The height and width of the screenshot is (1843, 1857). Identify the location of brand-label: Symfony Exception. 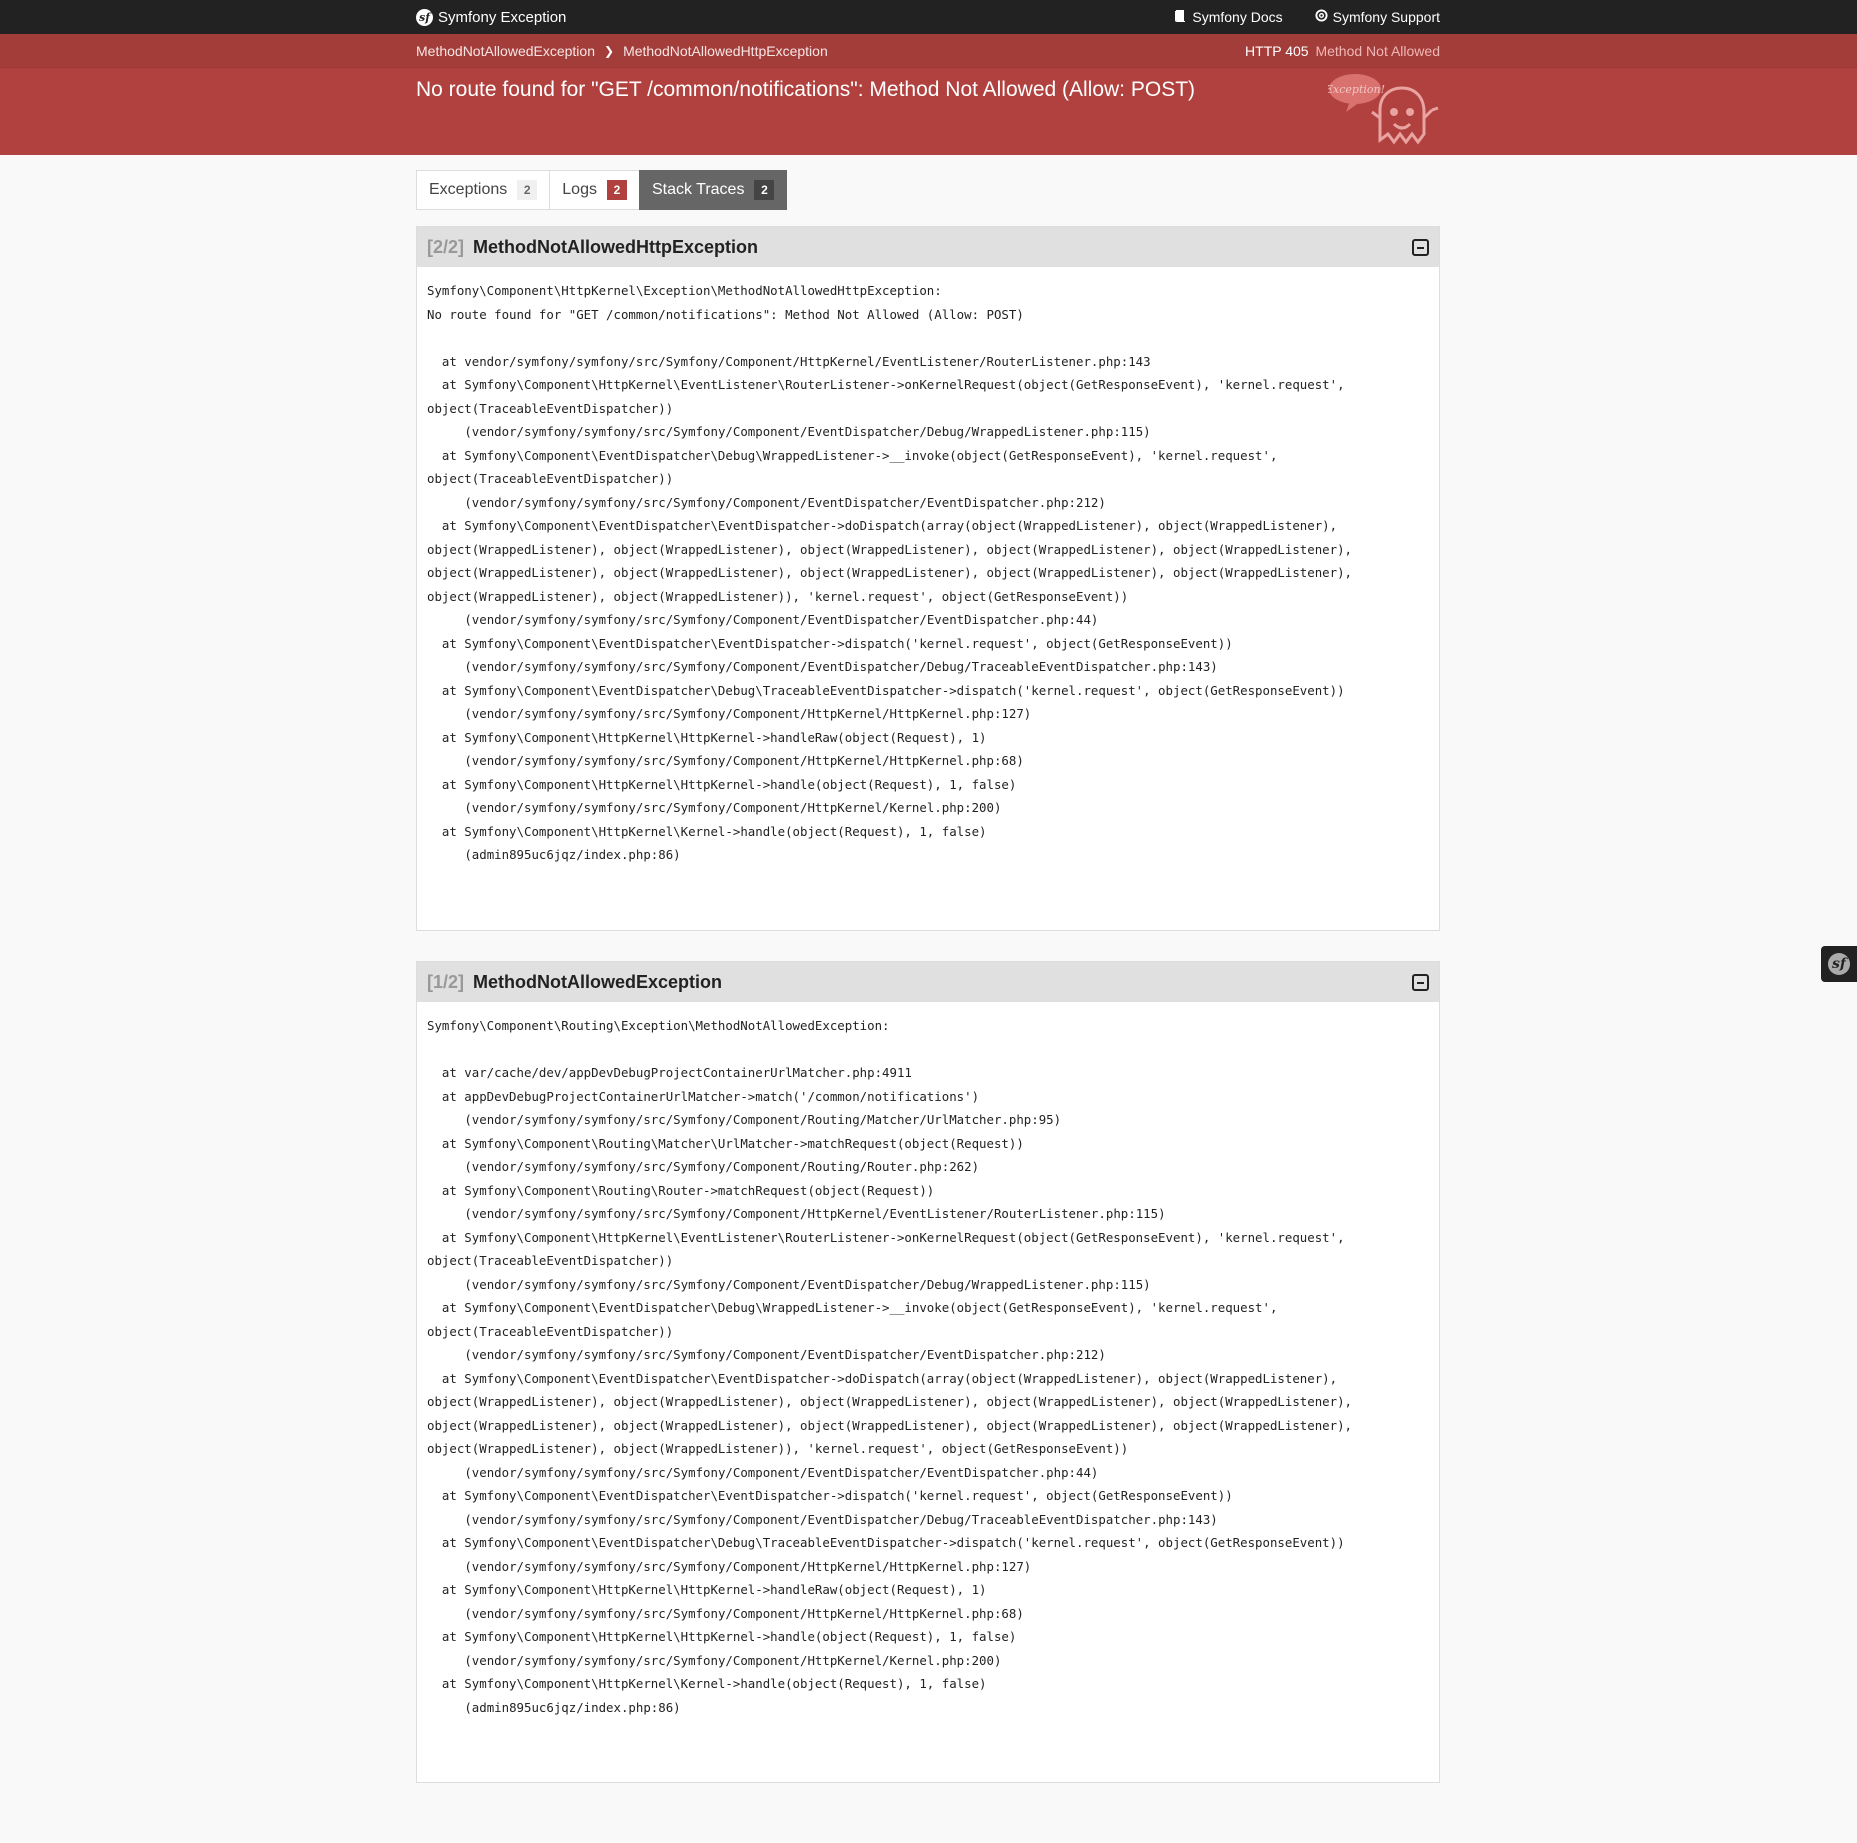
(502, 17).